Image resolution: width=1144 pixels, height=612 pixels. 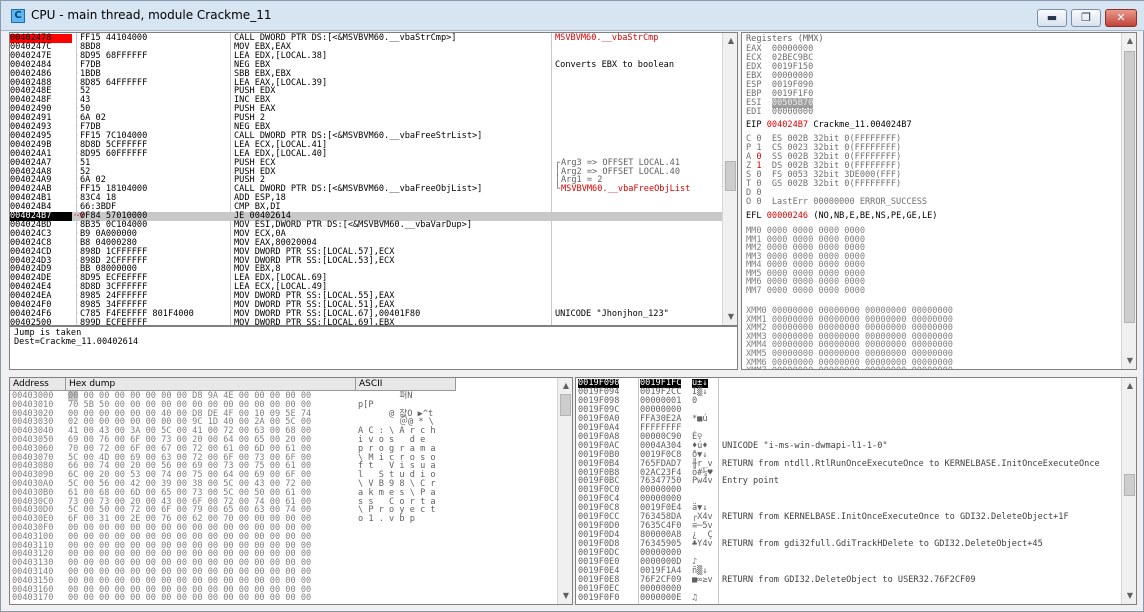 I want to click on register-efl: EFL 00000246 (NO,NB,E,BE,NS,PE,GE,LE), so click(x=842, y=216).